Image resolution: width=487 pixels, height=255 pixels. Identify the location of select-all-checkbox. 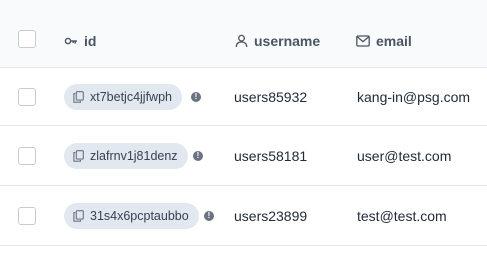
(27, 39).